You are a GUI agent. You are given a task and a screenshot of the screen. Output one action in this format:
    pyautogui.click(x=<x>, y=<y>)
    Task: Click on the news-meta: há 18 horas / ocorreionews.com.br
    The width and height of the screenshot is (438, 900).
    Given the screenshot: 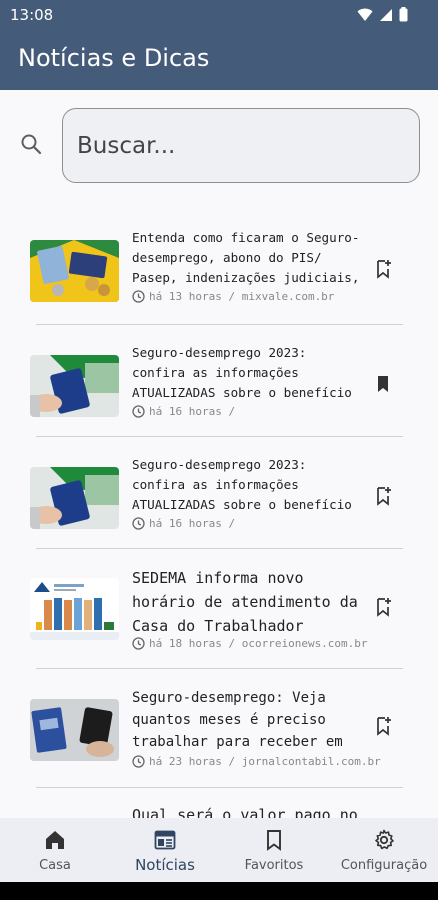 What is the action you would take?
    pyautogui.click(x=250, y=643)
    